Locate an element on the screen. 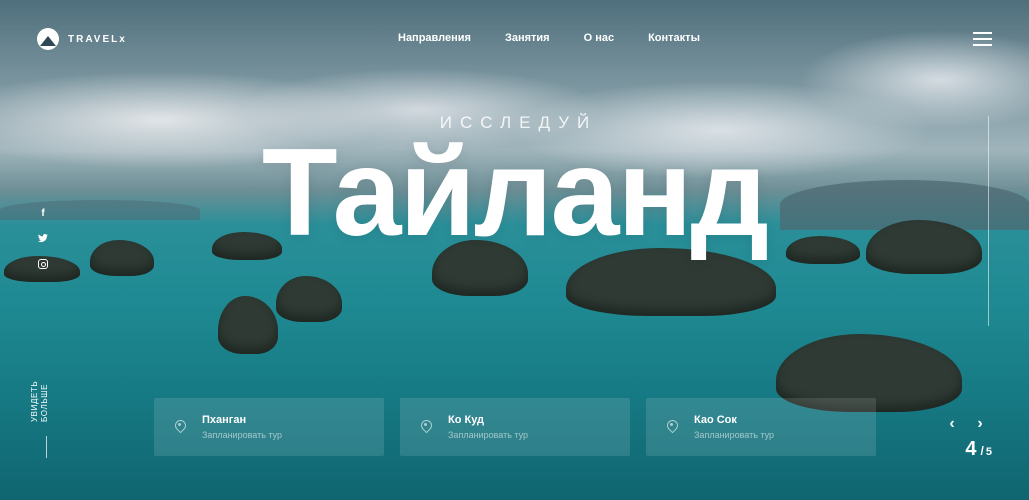 This screenshot has width=1029, height=500. nav-item-about: О нас is located at coordinates (599, 38).